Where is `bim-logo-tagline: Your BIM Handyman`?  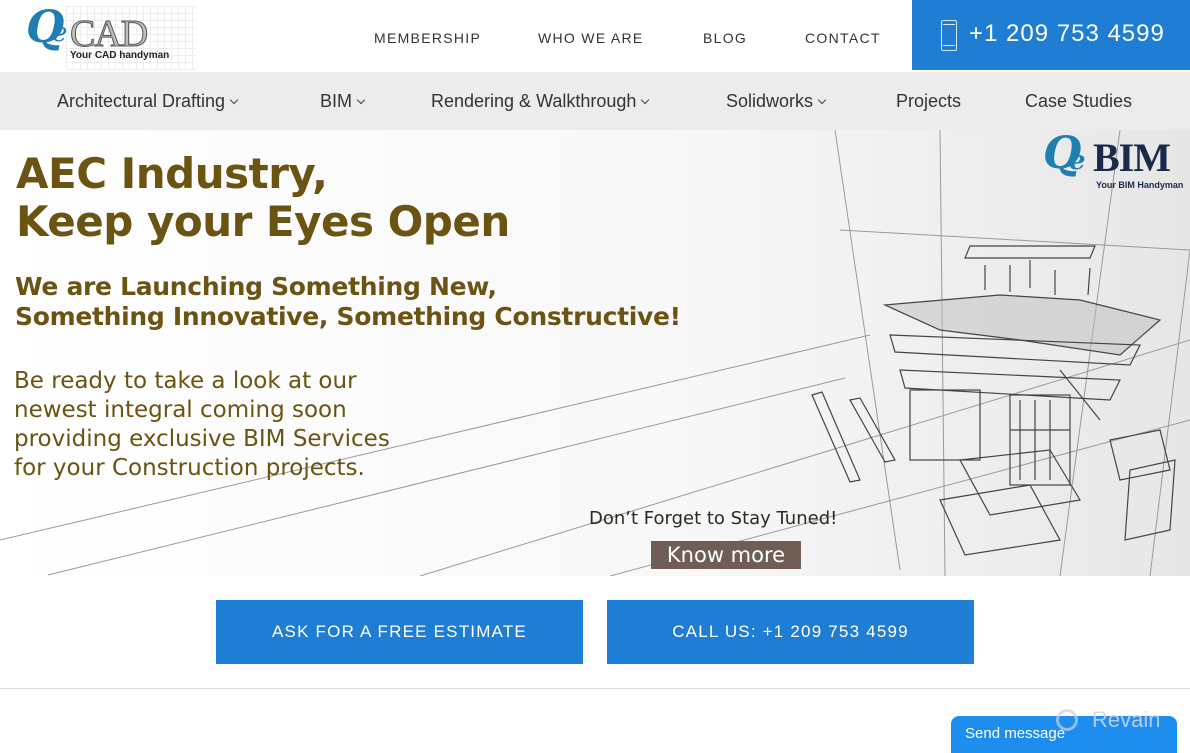 bim-logo-tagline: Your BIM Handyman is located at coordinates (1140, 185).